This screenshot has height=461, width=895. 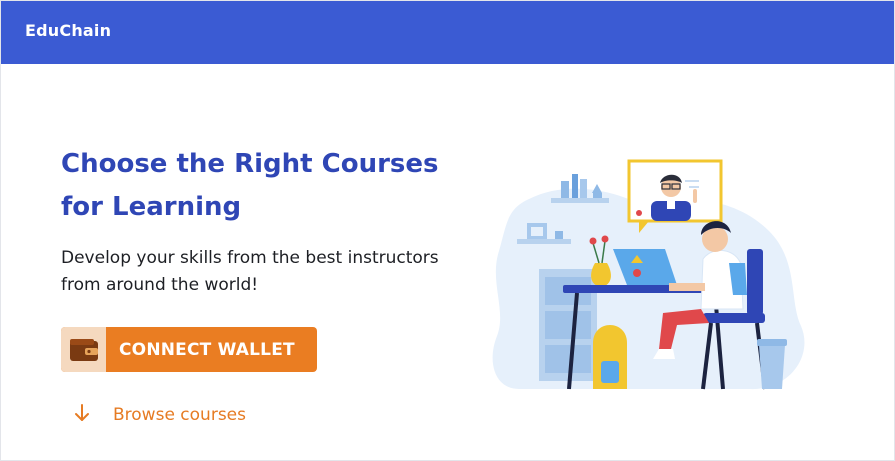 I want to click on connect-wallet-label: CONNECT WALLET, so click(x=207, y=349).